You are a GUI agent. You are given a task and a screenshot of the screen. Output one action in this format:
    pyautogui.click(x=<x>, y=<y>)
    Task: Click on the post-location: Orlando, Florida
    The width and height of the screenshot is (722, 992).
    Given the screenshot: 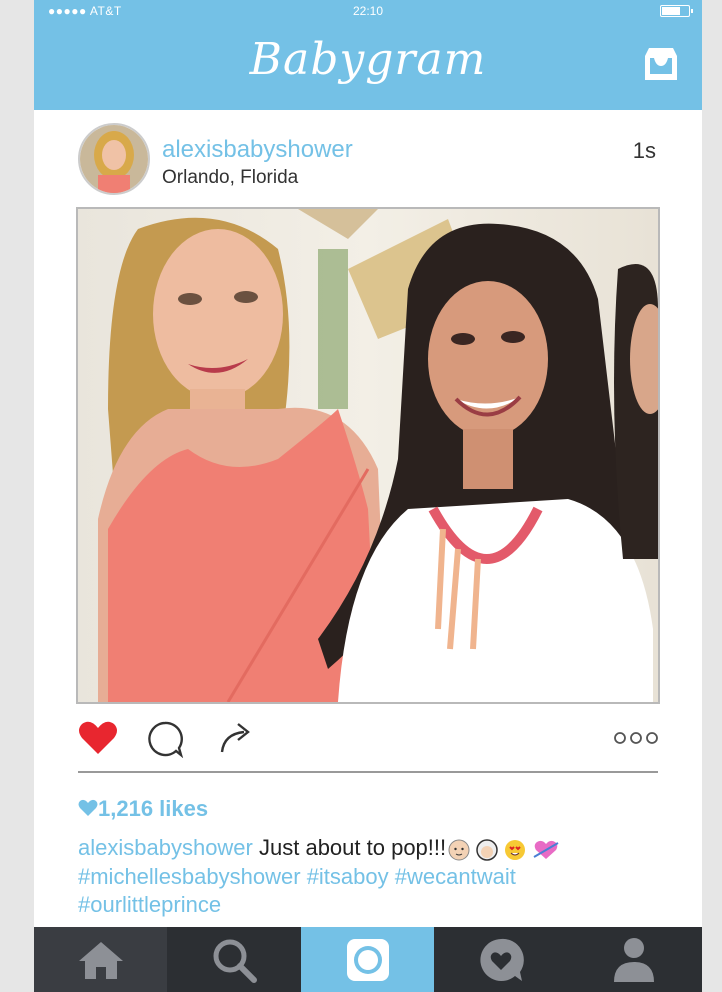 What is the action you would take?
    pyautogui.click(x=230, y=178)
    